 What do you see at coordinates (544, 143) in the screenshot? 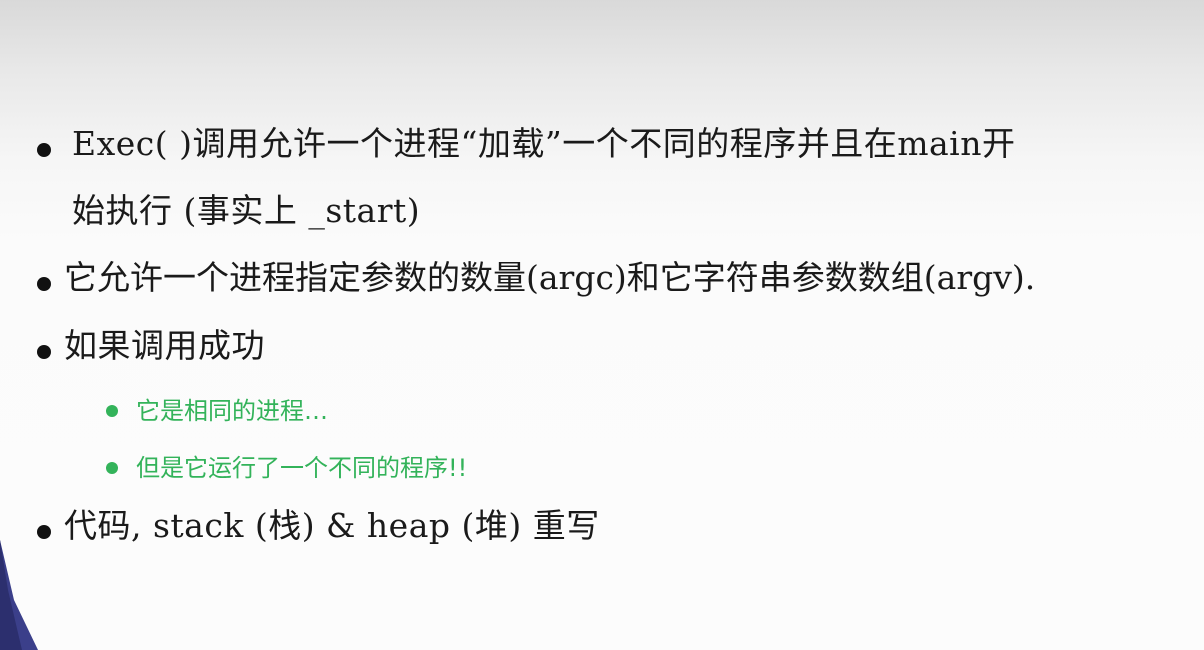
I see `bullet-1-line-1: Exec( )调用允许一个进程“加载”一个不同的程序并且在main开` at bounding box center [544, 143].